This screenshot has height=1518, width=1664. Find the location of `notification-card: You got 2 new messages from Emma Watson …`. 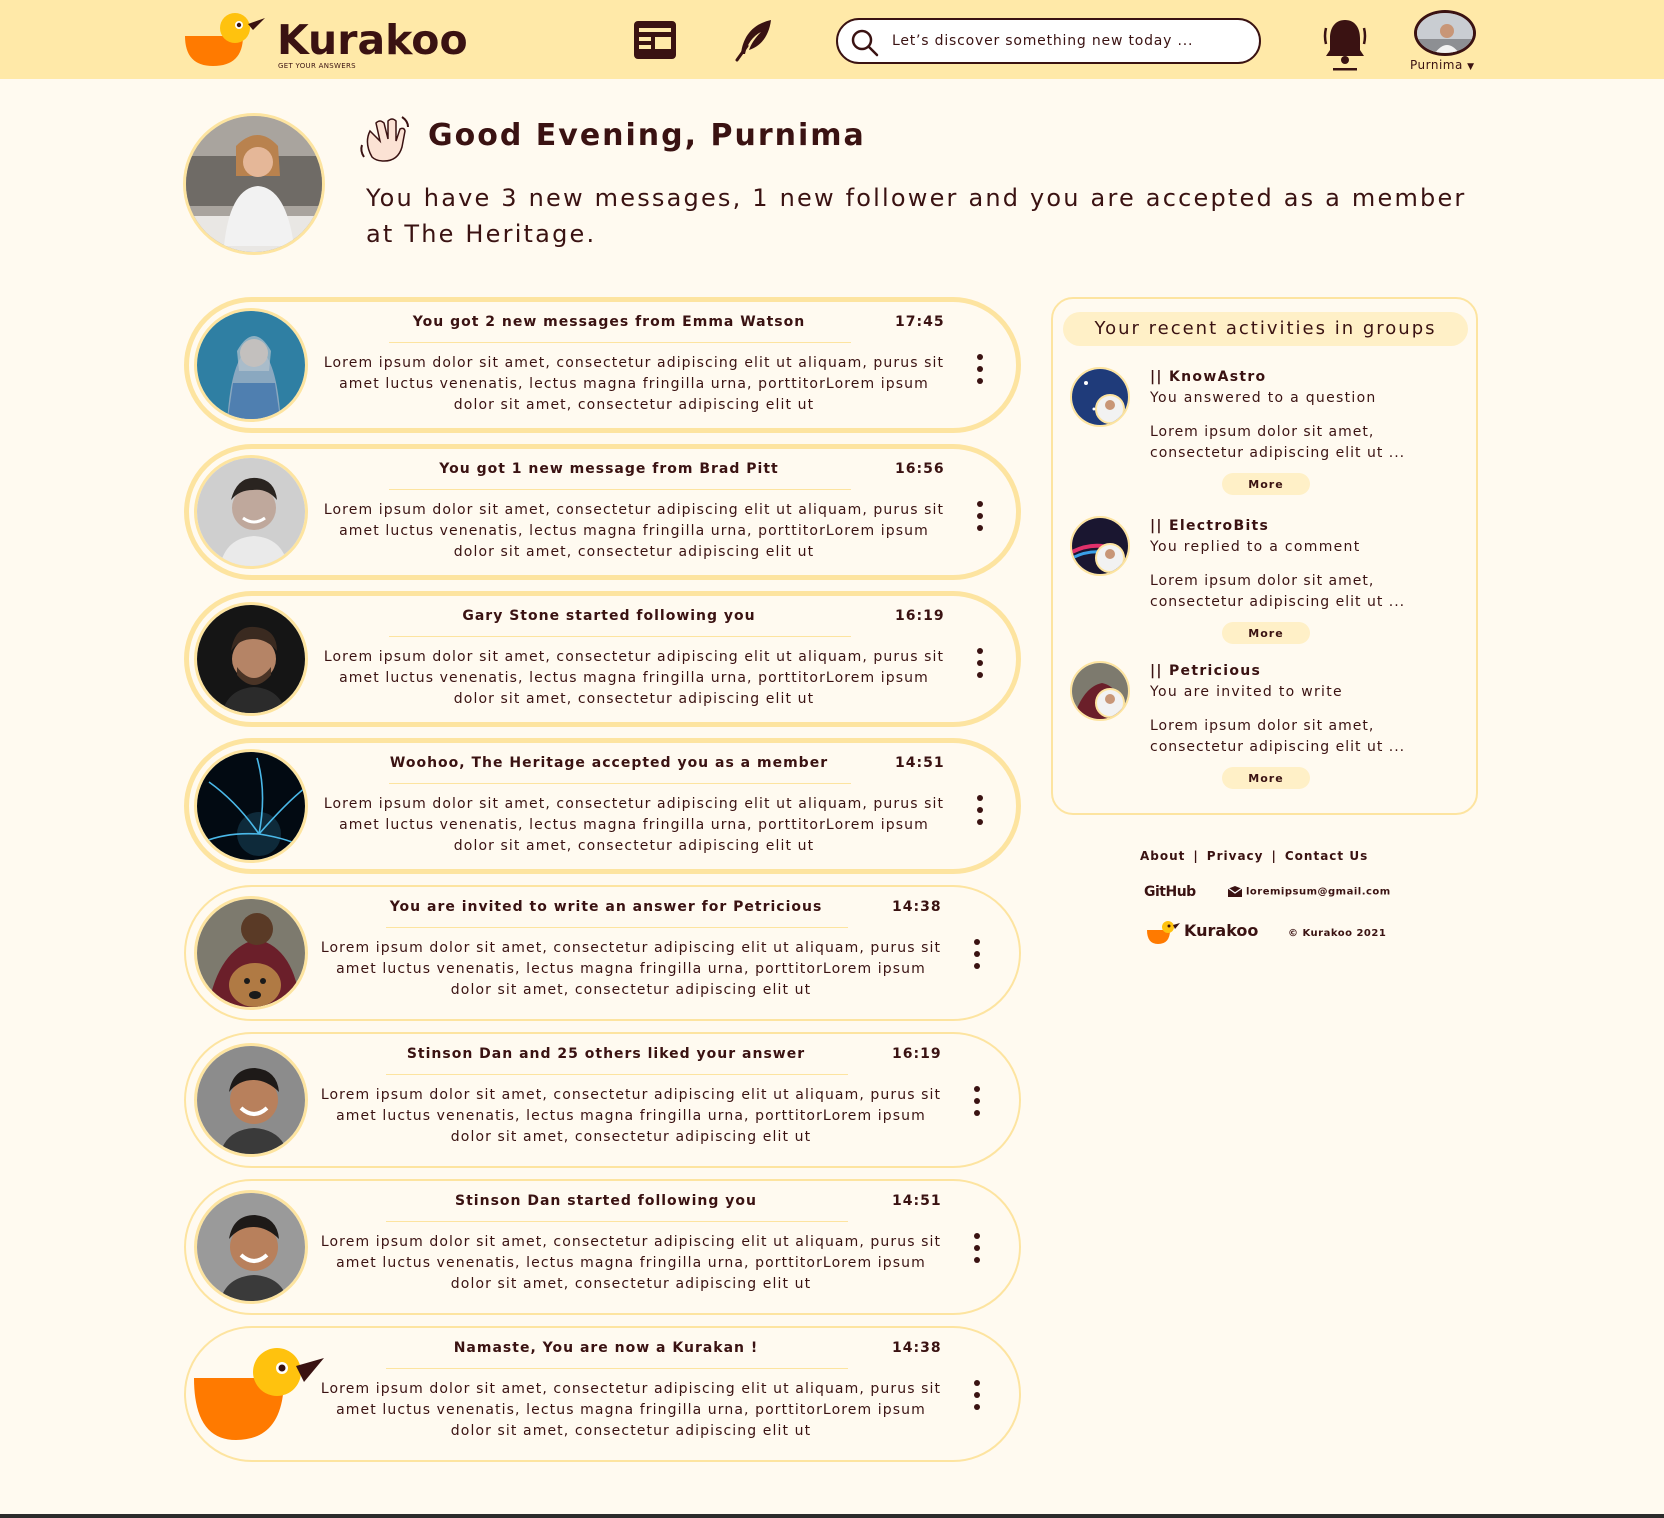

notification-card: You got 2 new messages from Emma Watson … is located at coordinates (602, 365).